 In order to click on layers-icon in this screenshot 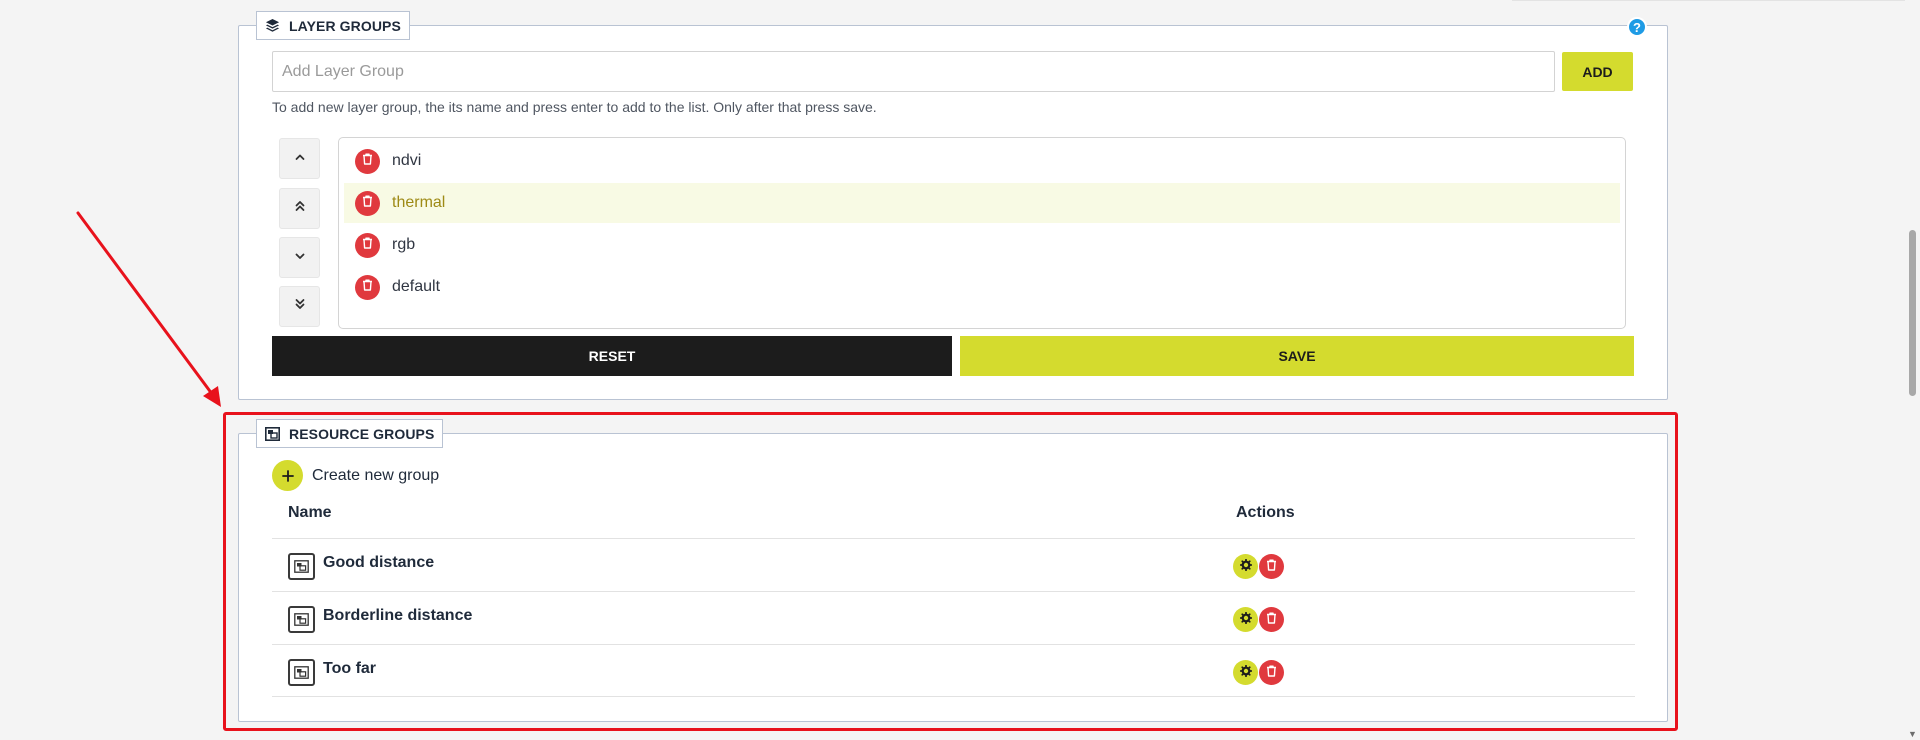, I will do `click(272, 25)`.